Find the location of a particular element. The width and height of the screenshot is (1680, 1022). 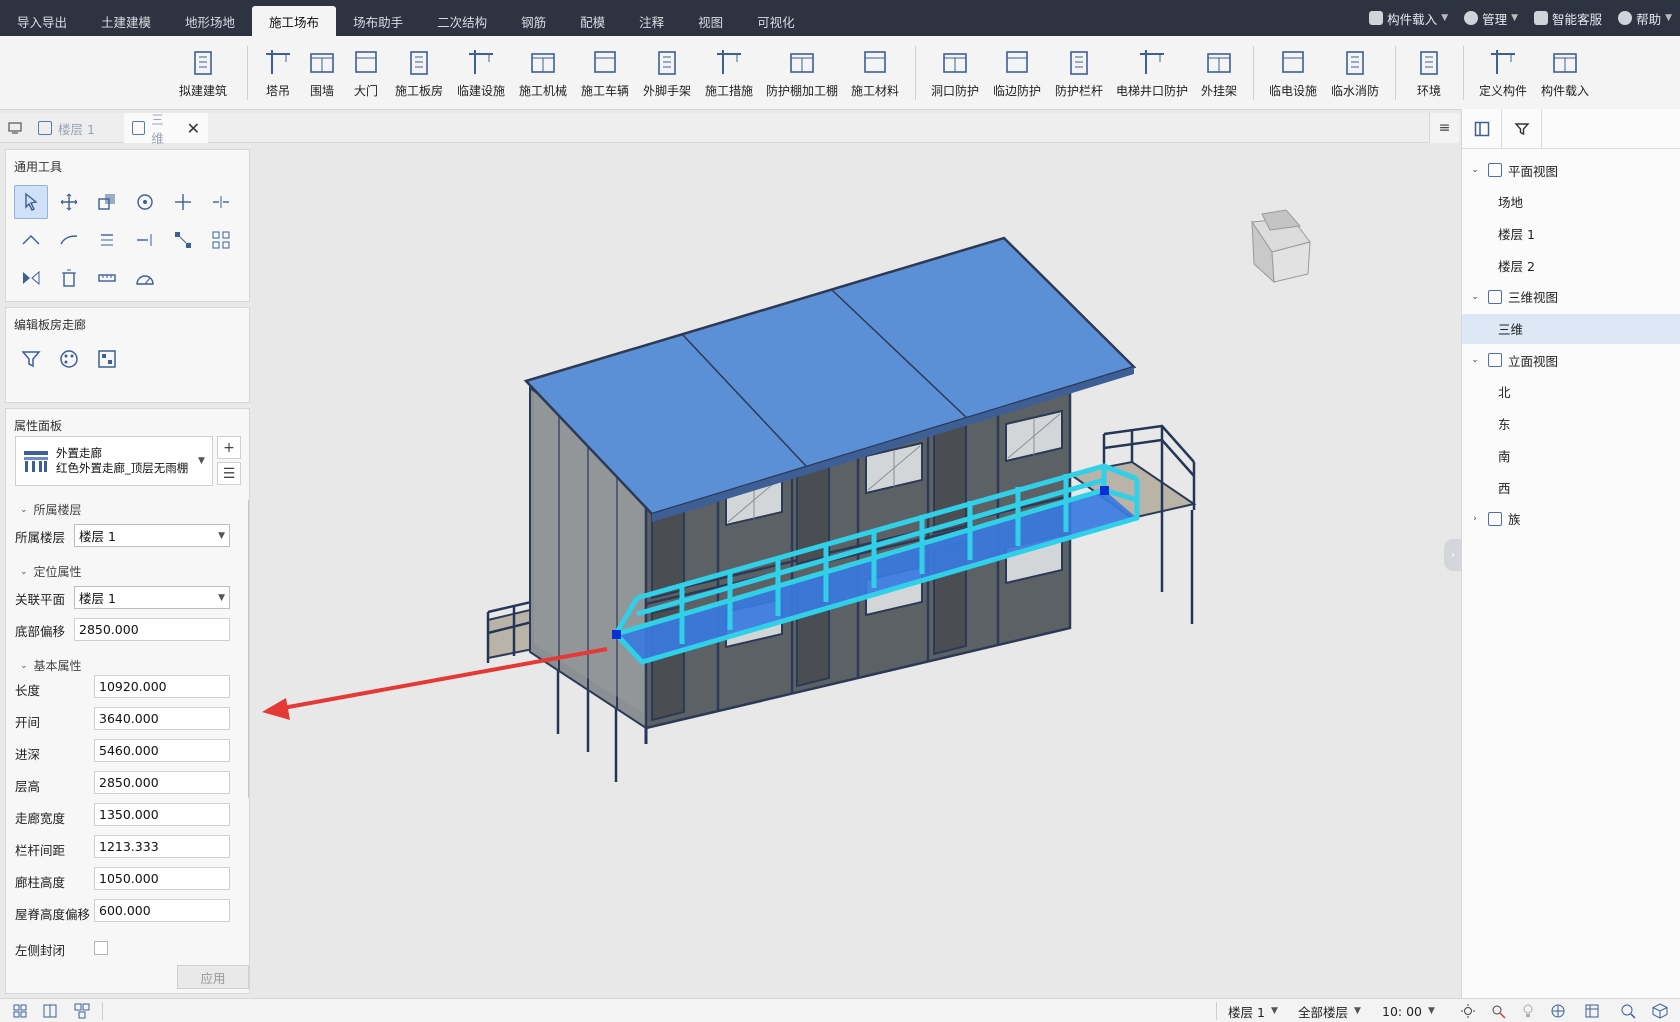

grip-handle-start is located at coordinates (616, 634).